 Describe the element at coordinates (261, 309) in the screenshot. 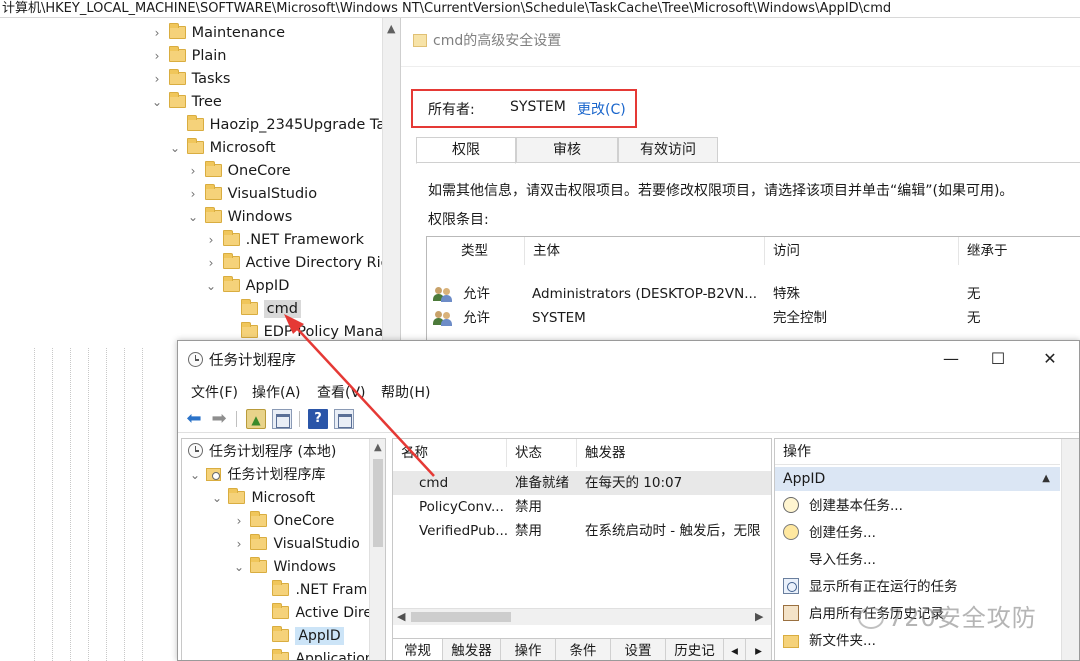

I see `reg-node-cmd: cmd` at that location.